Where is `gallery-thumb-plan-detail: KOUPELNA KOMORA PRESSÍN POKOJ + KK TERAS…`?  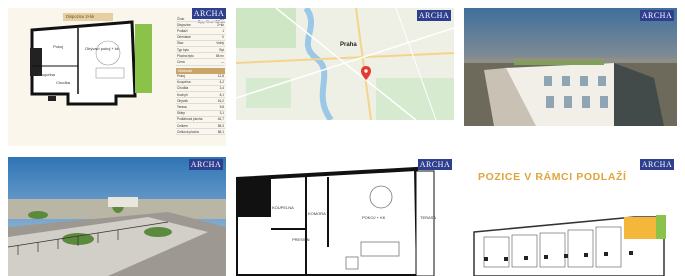 gallery-thumb-plan-detail: KOUPELNA KOMORA PRESSÍN POKOJ + KK TERAS… is located at coordinates (345, 216).